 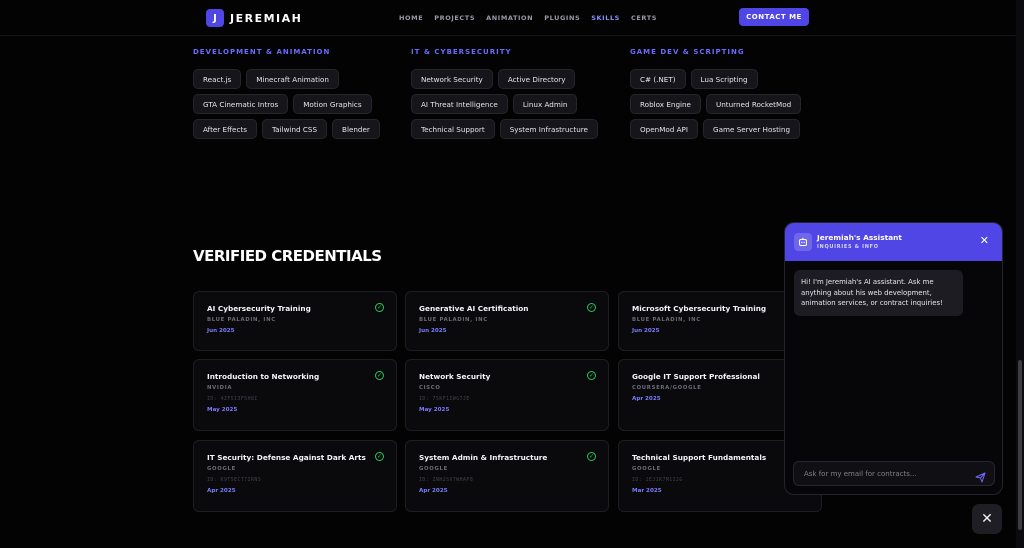 I want to click on skill-chip: Technical Support, so click(x=453, y=129).